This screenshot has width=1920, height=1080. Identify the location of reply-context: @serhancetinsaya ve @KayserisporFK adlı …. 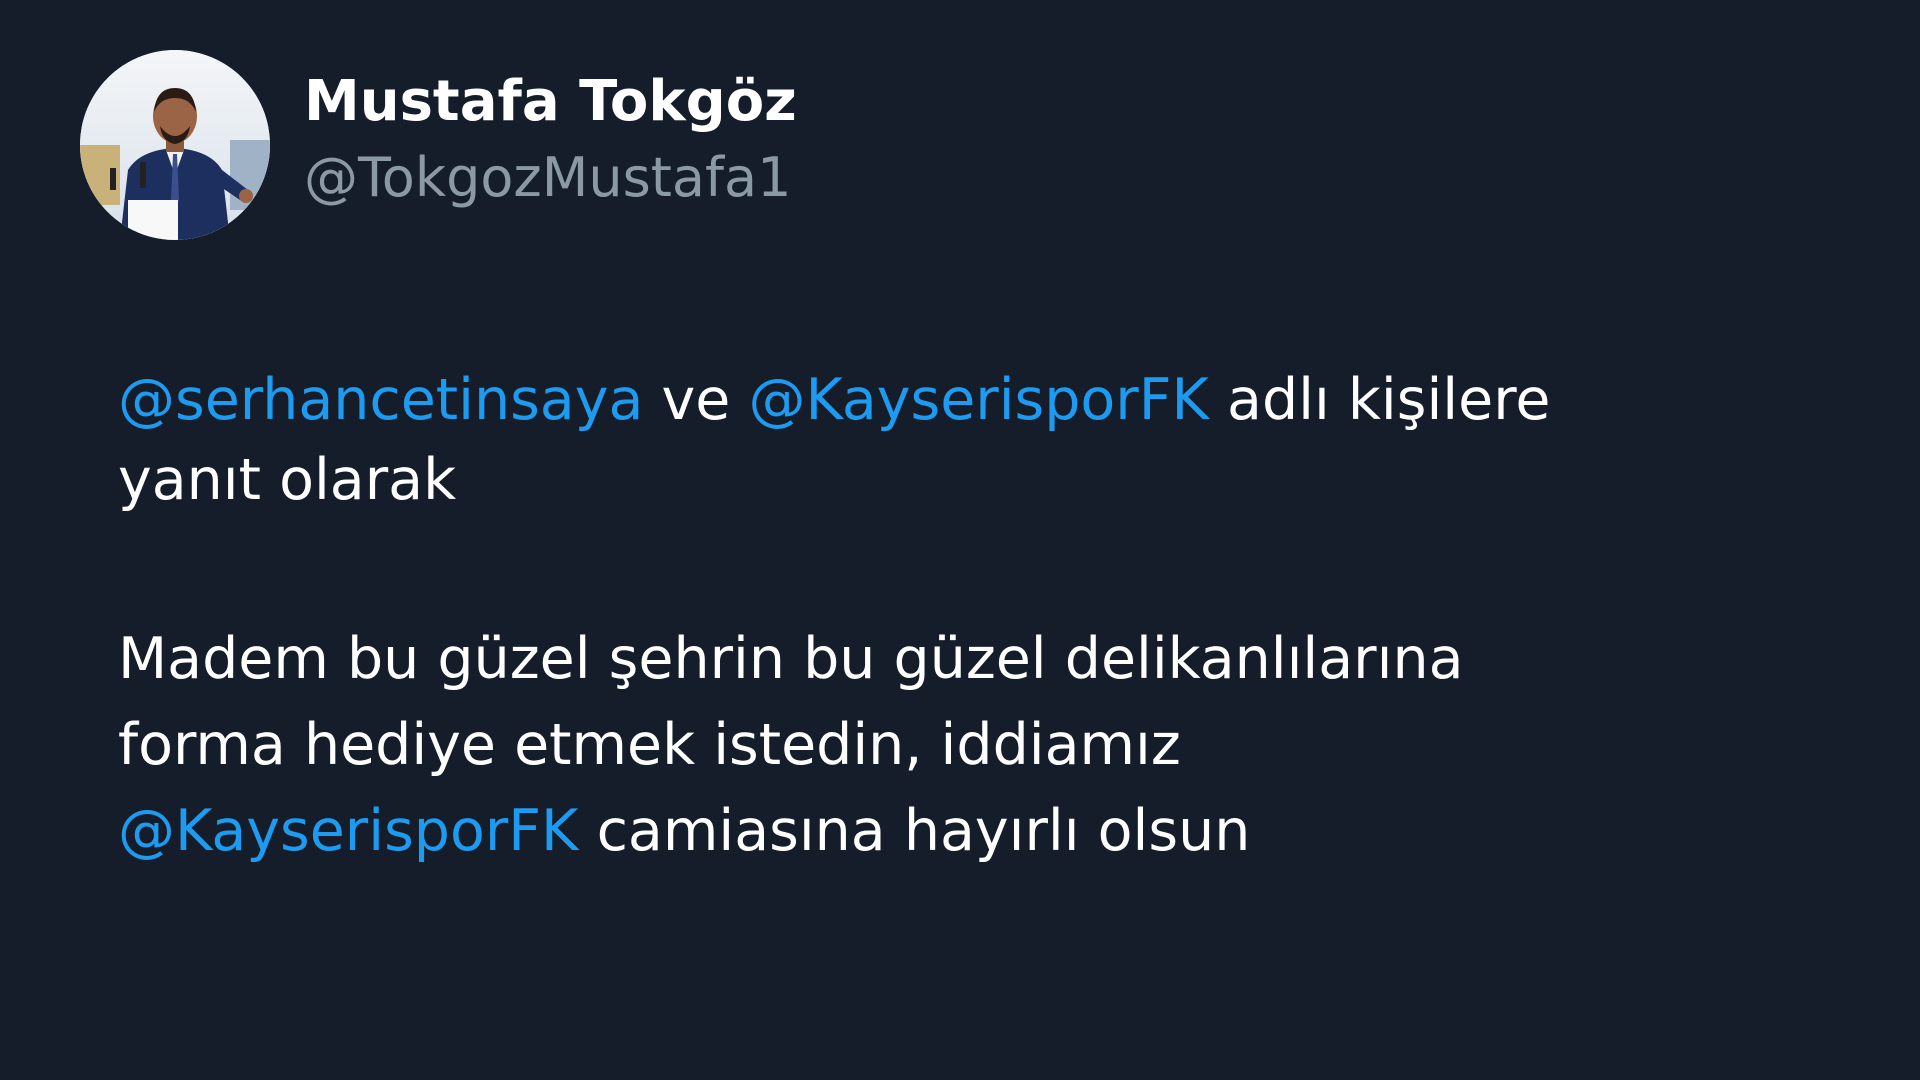
(898, 440).